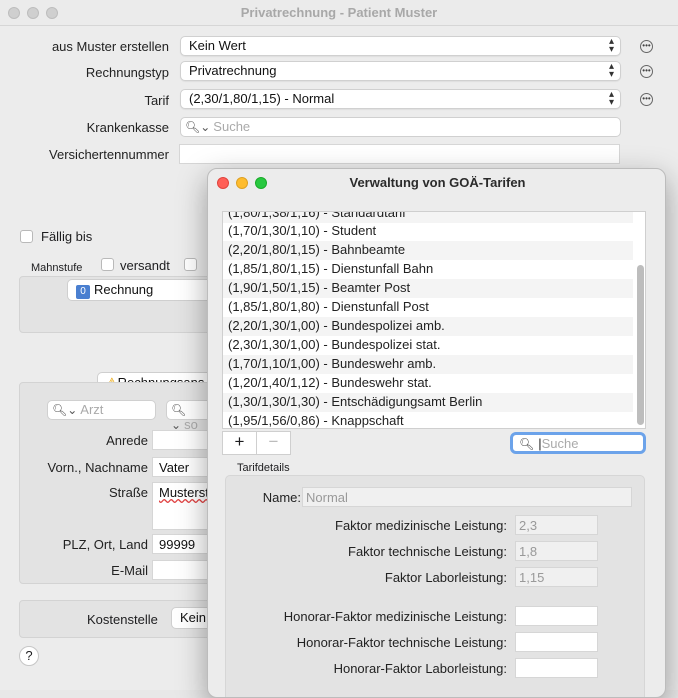  What do you see at coordinates (556, 668) in the screenshot?
I see `hon-labor-field` at bounding box center [556, 668].